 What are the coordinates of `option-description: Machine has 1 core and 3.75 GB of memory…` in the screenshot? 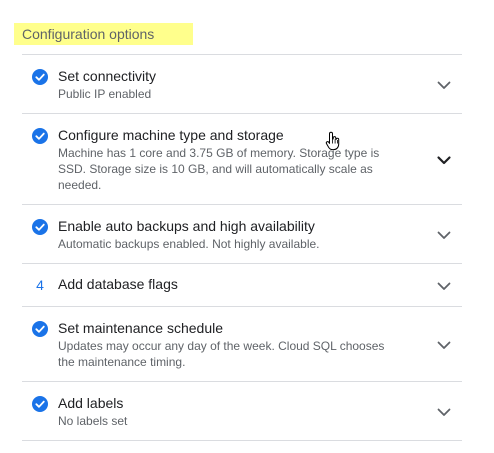 It's located at (219, 169).